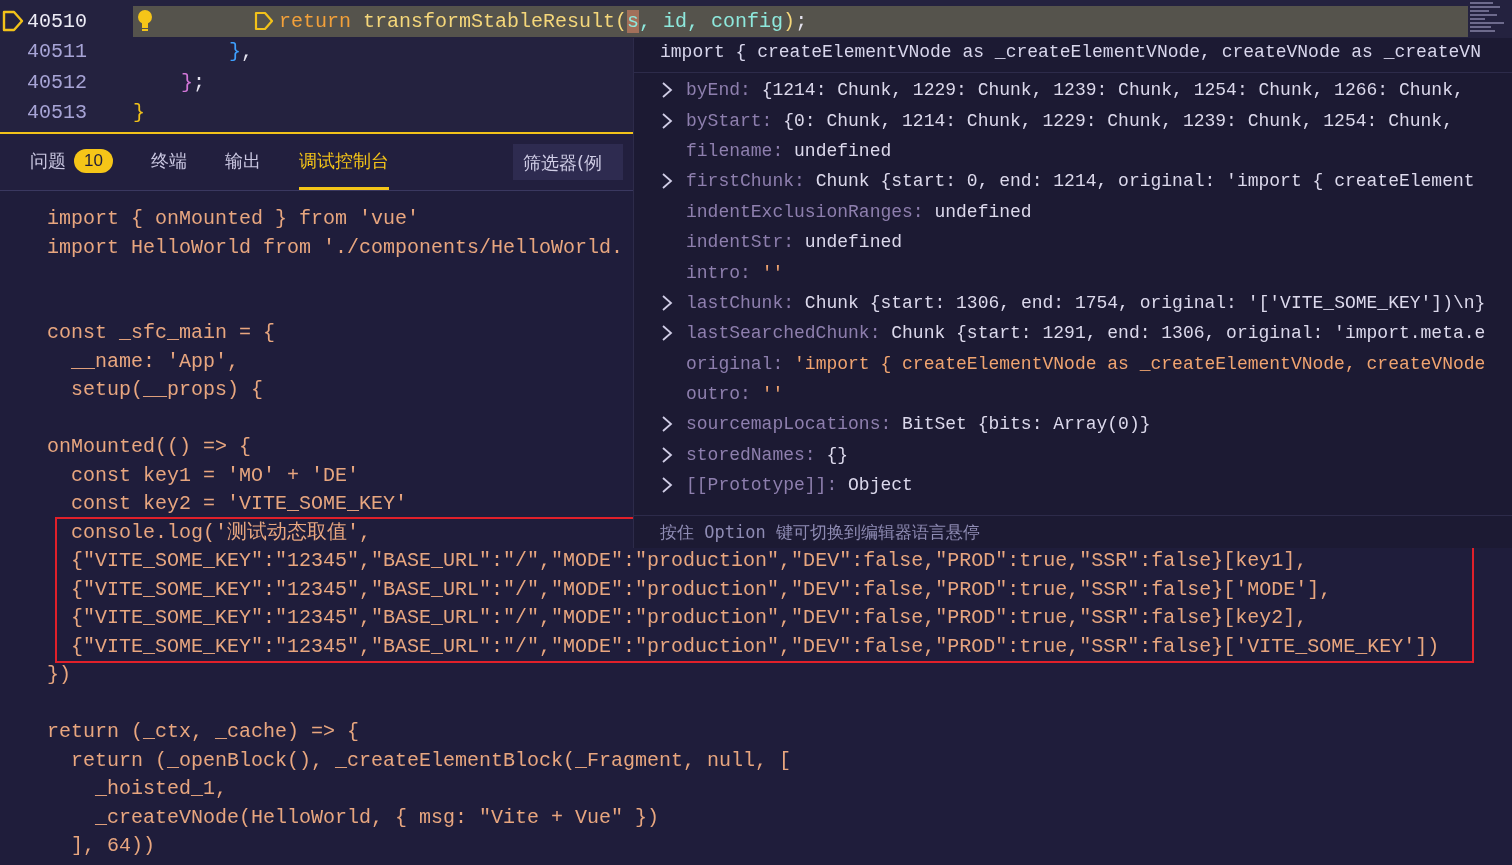  Describe the element at coordinates (740, 302) in the screenshot. I see `property-name: lastChunk:` at that location.